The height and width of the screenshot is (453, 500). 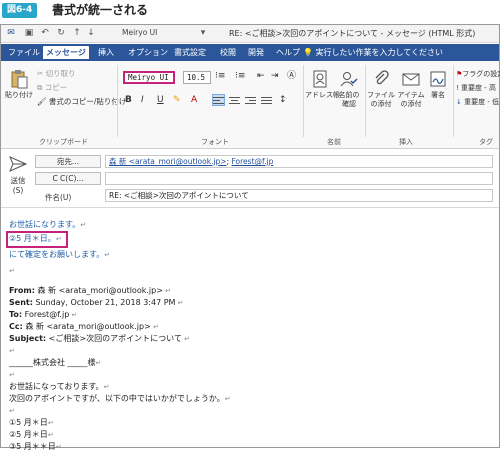 What do you see at coordinates (349, 89) in the screenshot?
I see `check-names-button: 名前の確認` at bounding box center [349, 89].